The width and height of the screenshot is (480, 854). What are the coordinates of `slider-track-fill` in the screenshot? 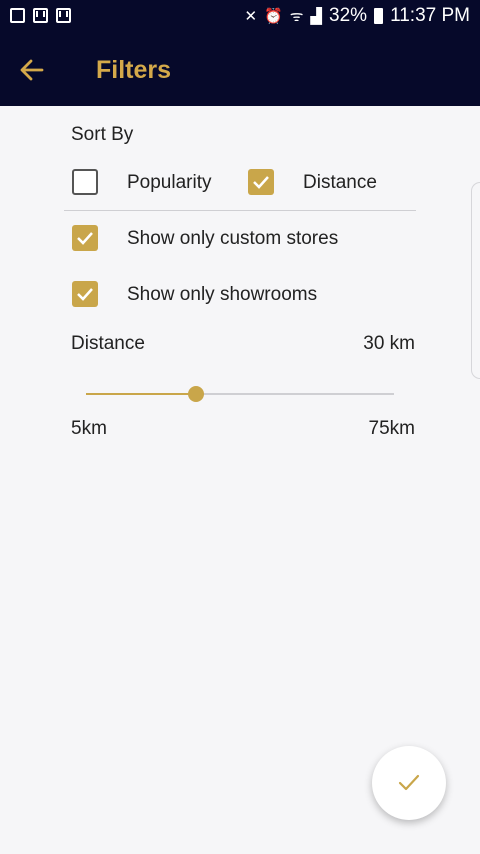 It's located at (141, 394).